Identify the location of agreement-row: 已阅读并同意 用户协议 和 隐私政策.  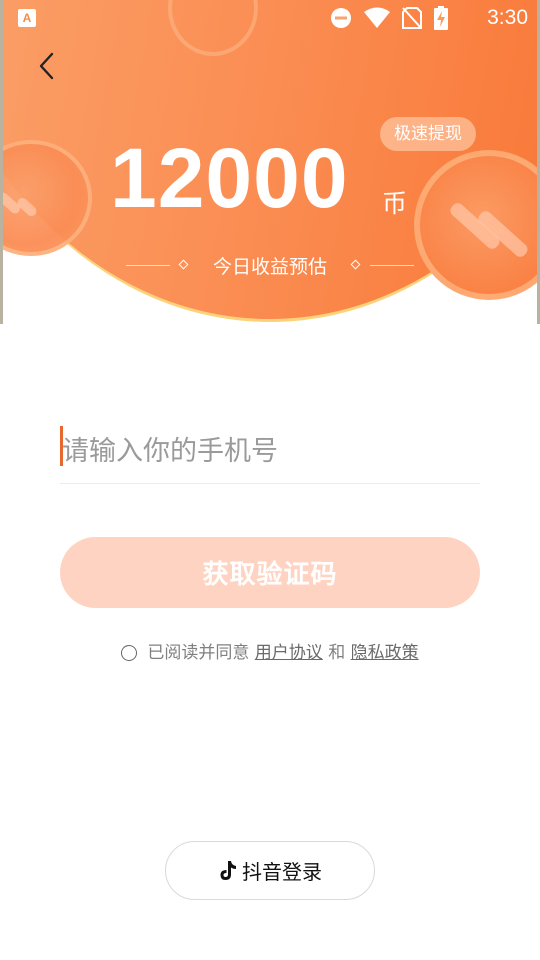
(270, 650).